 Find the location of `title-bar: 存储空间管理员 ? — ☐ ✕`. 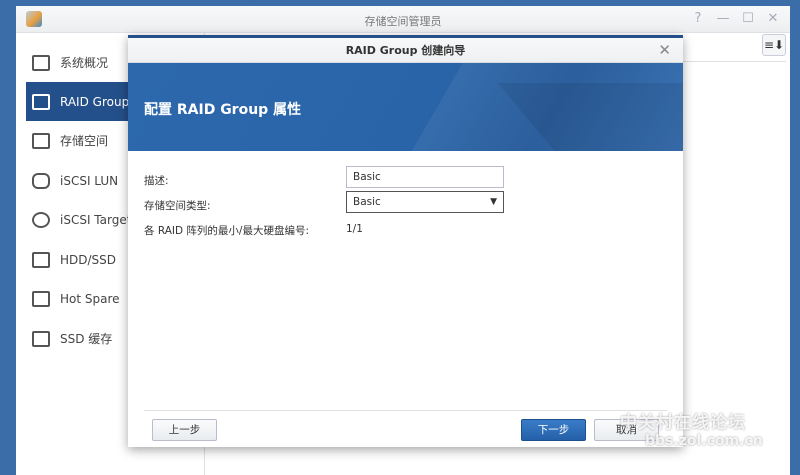

title-bar: 存储空间管理员 ? — ☐ ✕ is located at coordinates (403, 19).